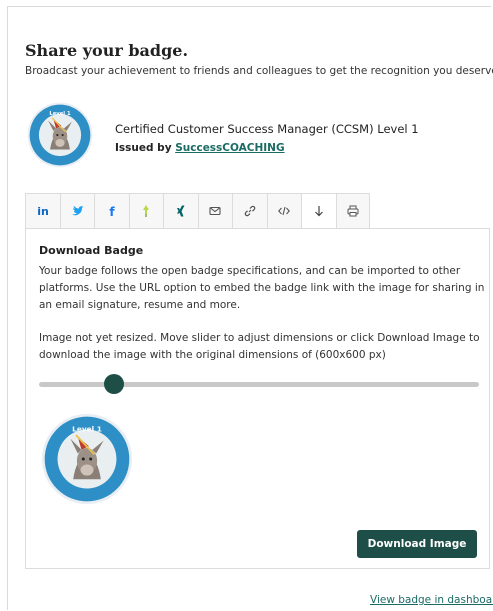  I want to click on link-icon, so click(250, 211).